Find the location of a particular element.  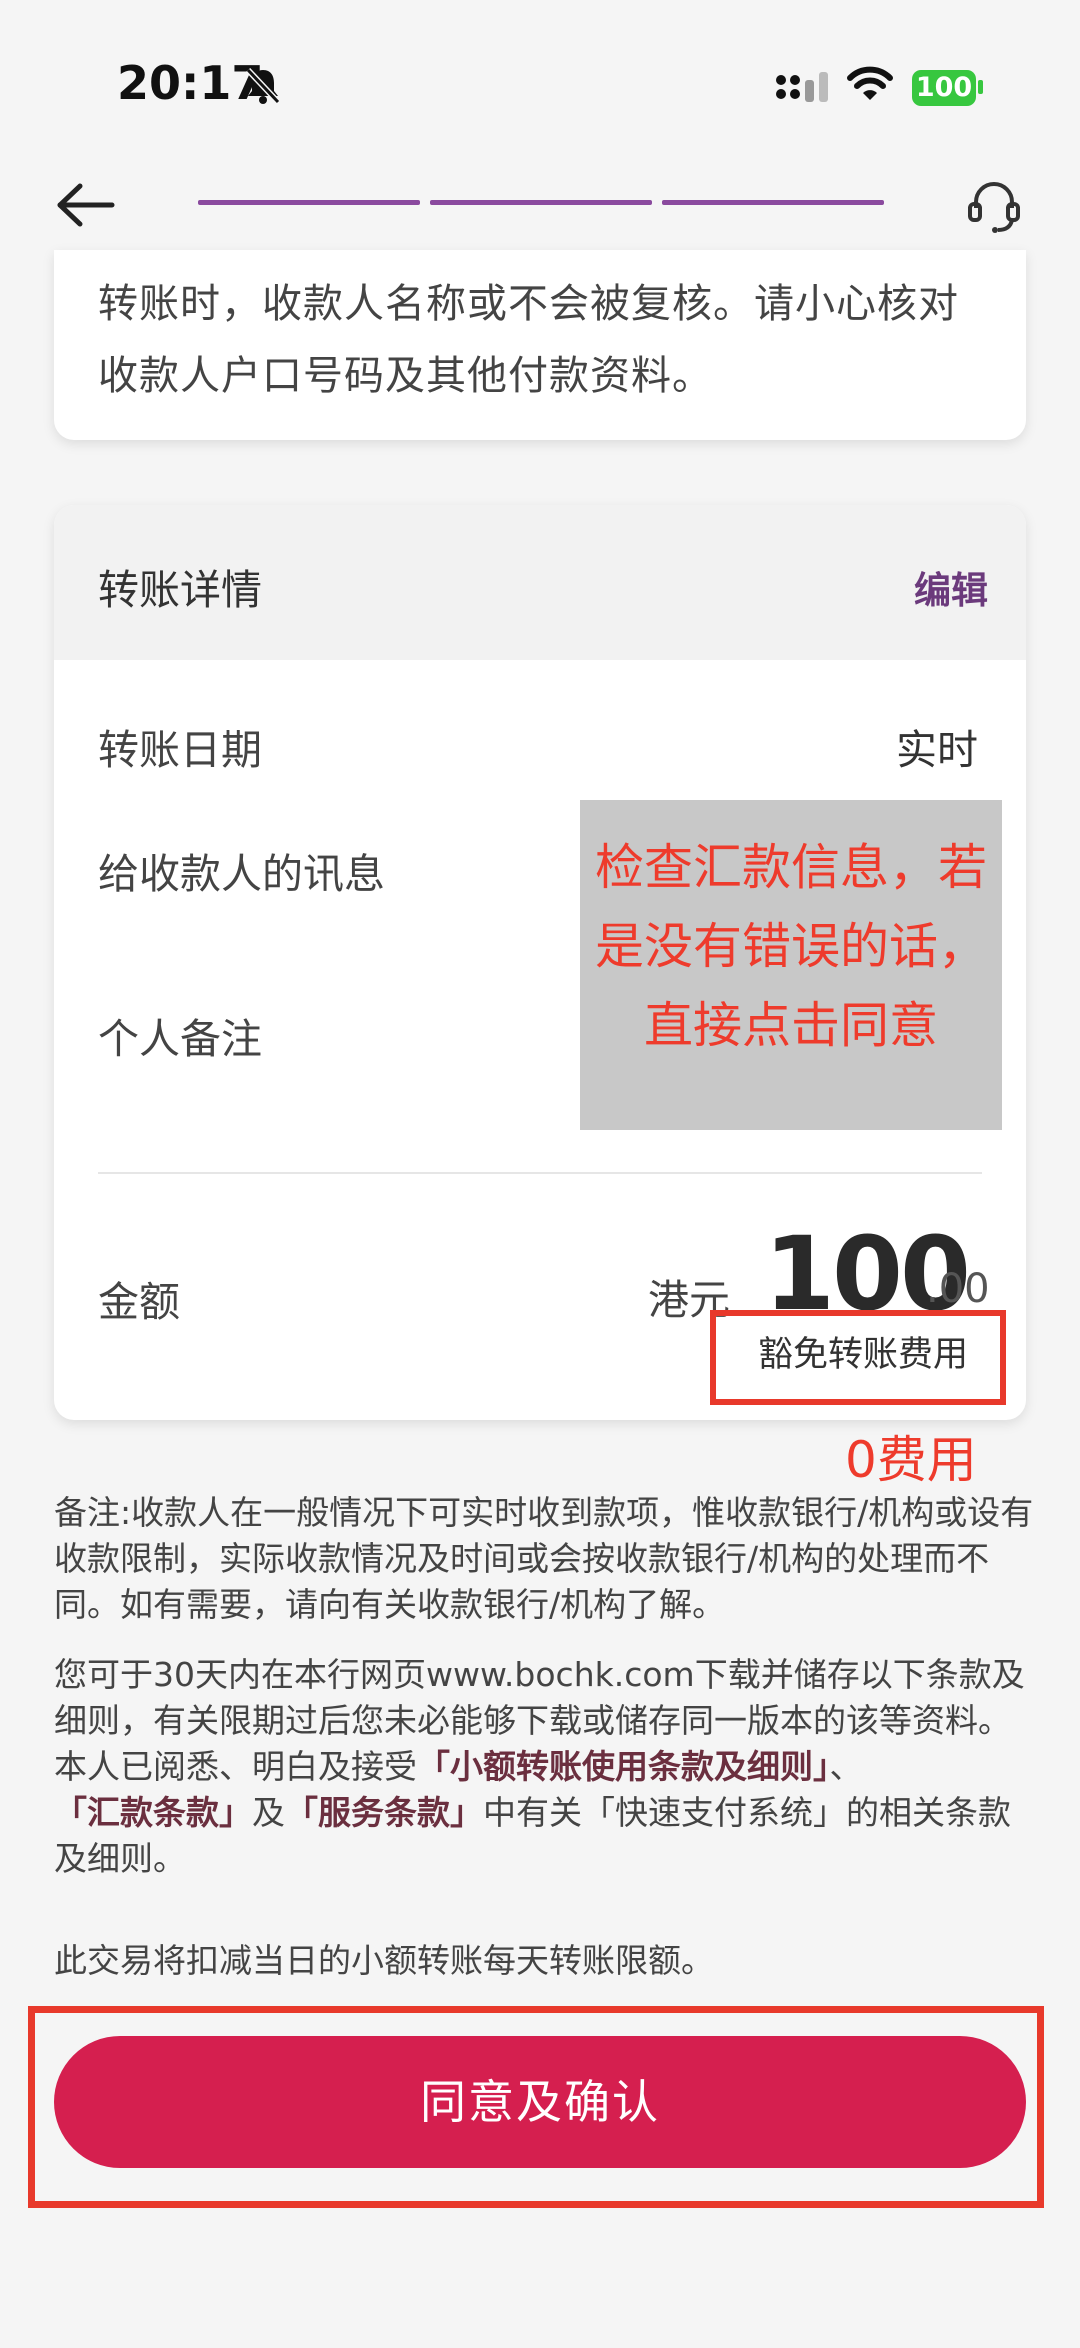

headset-icon is located at coordinates (994, 206).